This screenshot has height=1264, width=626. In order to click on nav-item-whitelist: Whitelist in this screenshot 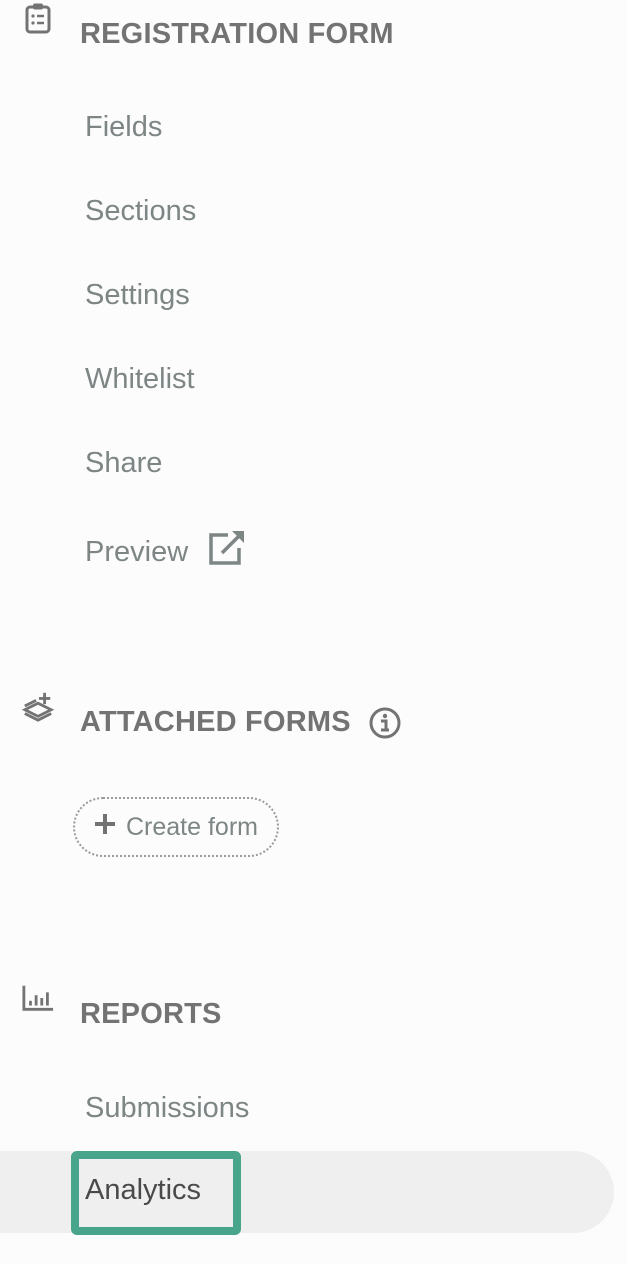, I will do `click(140, 379)`.